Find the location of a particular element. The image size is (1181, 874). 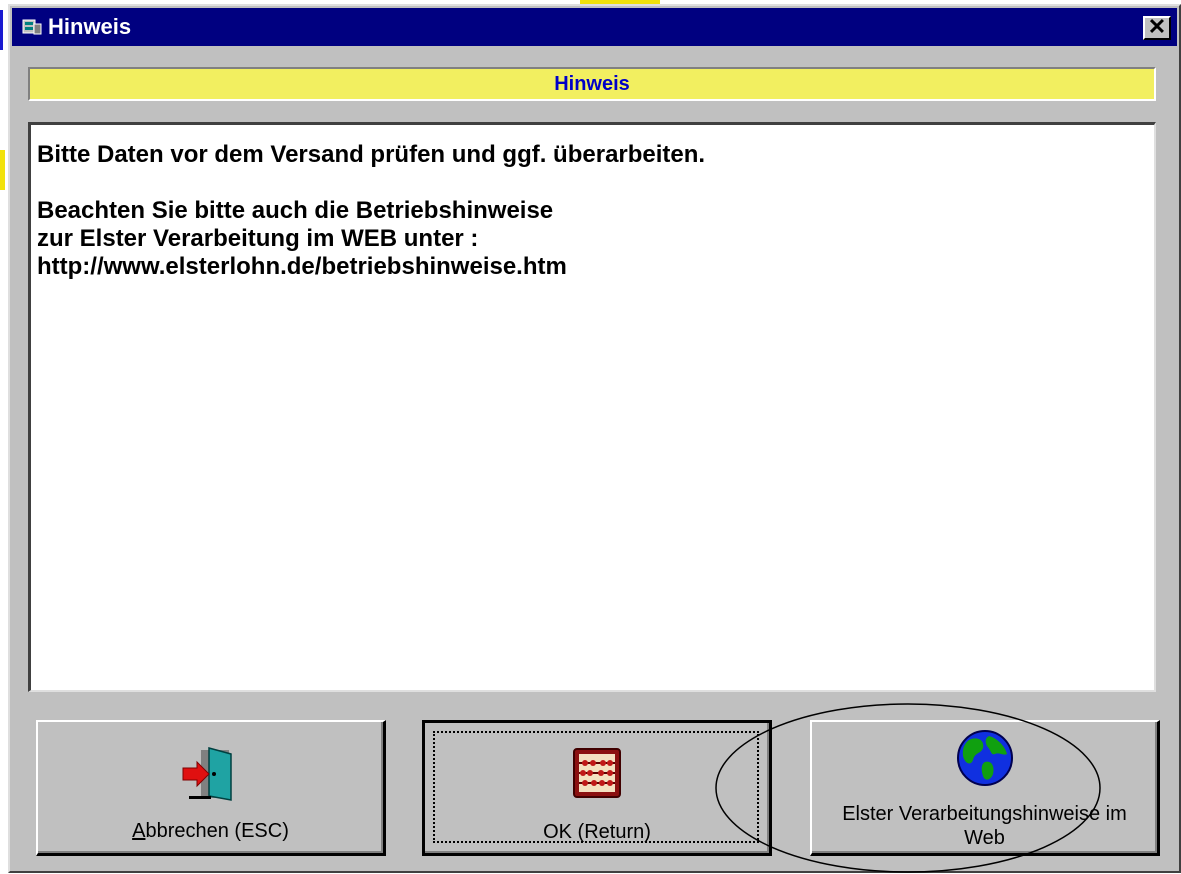

exit-door-icon is located at coordinates (207, 774).